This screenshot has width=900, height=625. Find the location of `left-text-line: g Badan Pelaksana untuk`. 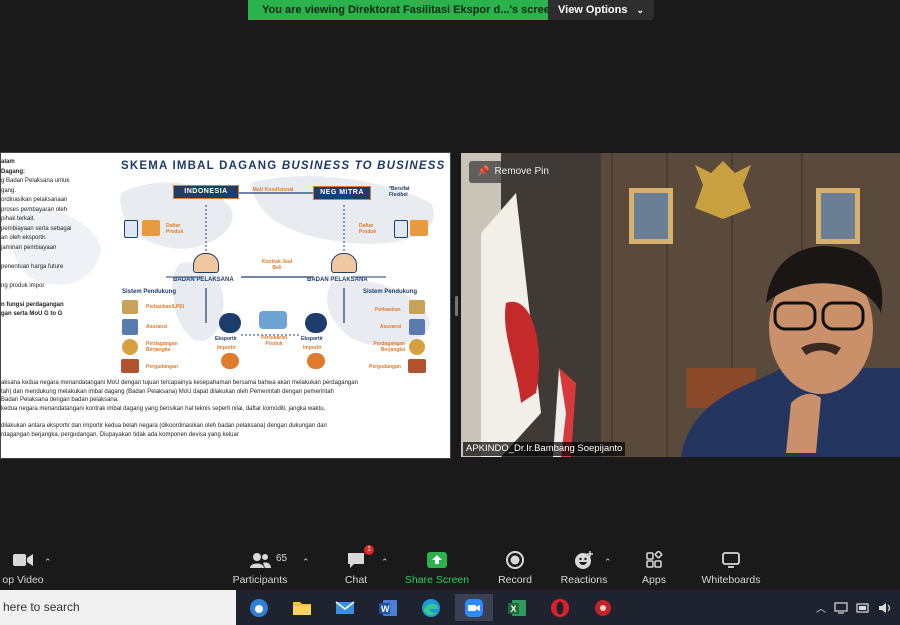

left-text-line: g Badan Pelaksana untuk is located at coordinates (35, 181).